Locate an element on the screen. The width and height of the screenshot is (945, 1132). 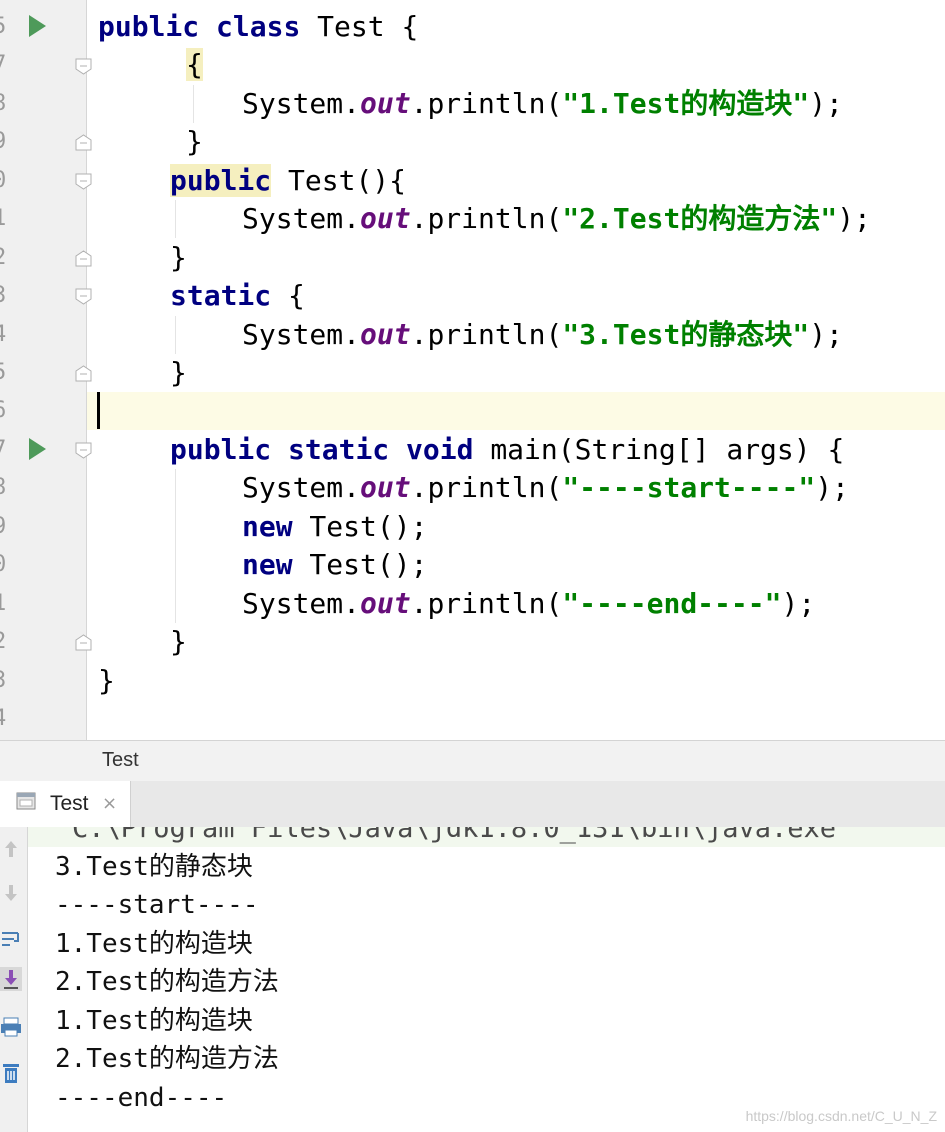
output-line: 1.Test的构造块 is located at coordinates (154, 944).